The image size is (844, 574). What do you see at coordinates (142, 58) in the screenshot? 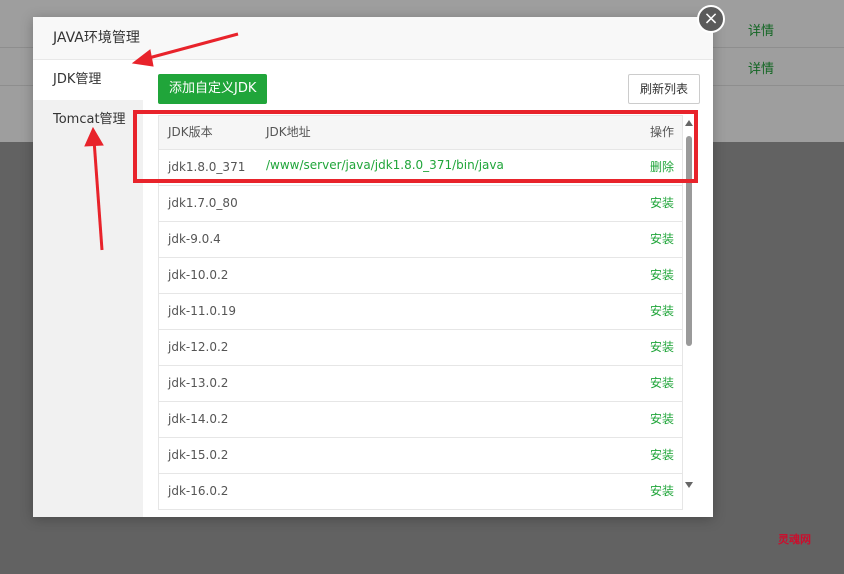
I see `arrow-head-jdk` at bounding box center [142, 58].